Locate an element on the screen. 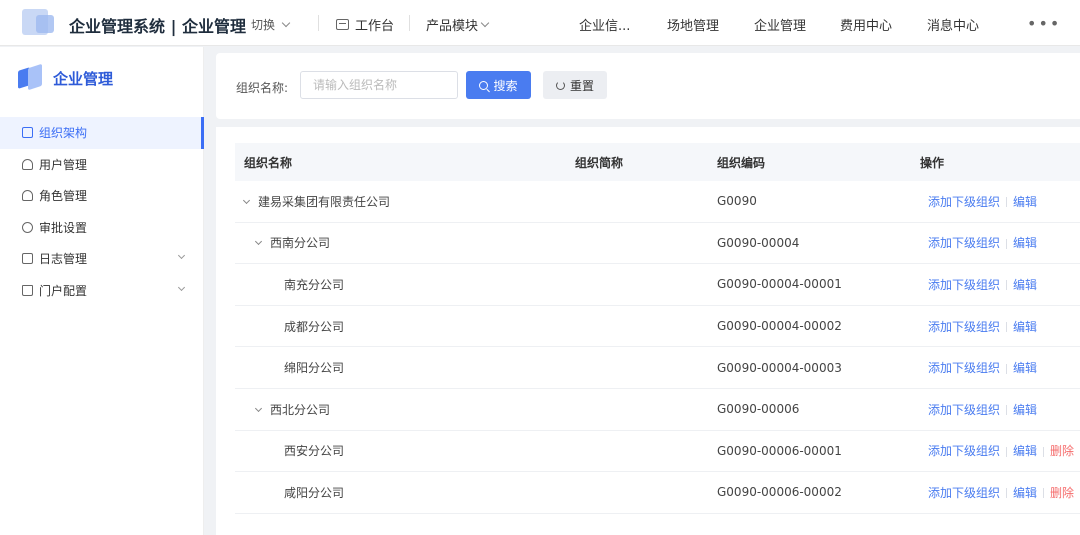 The height and width of the screenshot is (535, 1080). table-row: 咸阳分公司 G0090-00006-00002 添加下级组织 编辑 删除 is located at coordinates (657, 493).